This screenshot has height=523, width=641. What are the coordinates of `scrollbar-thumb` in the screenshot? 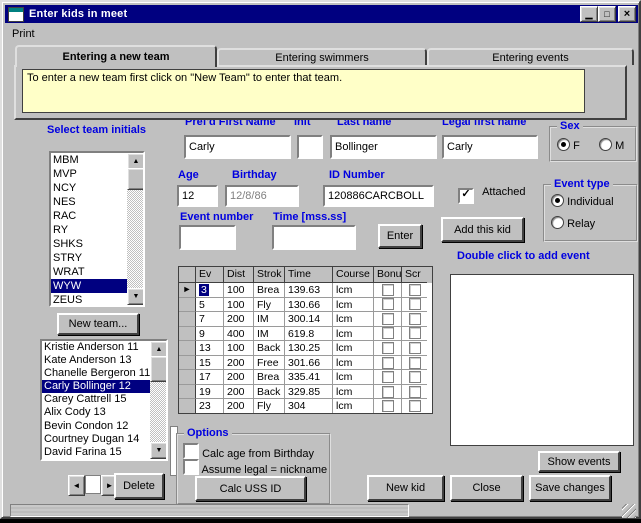 It's located at (135, 179).